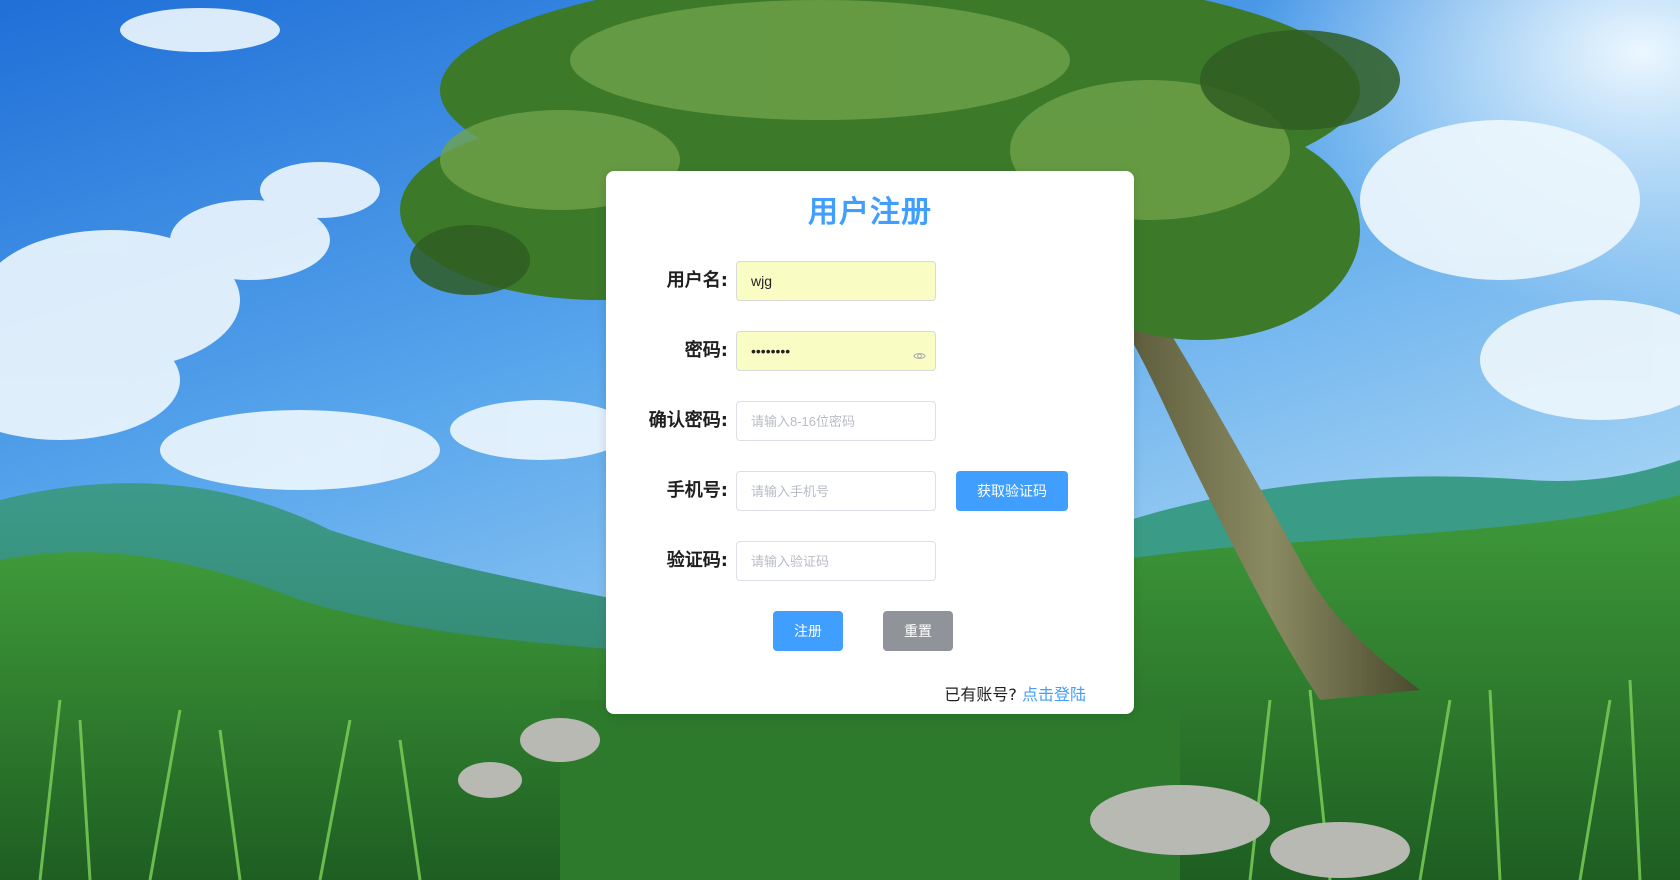 The image size is (1680, 880). Describe the element at coordinates (706, 350) in the screenshot. I see `password-label: 密码:` at that location.